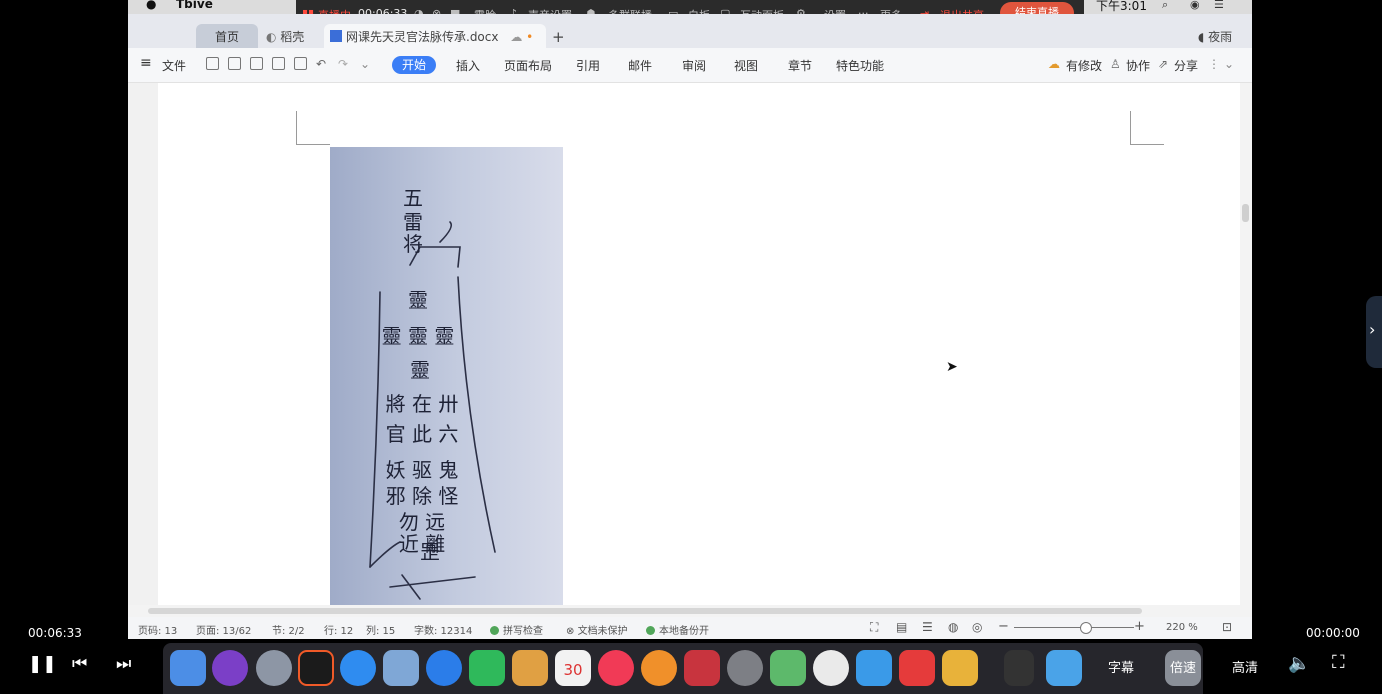  I want to click on messages-dock-icon, so click(487, 668).